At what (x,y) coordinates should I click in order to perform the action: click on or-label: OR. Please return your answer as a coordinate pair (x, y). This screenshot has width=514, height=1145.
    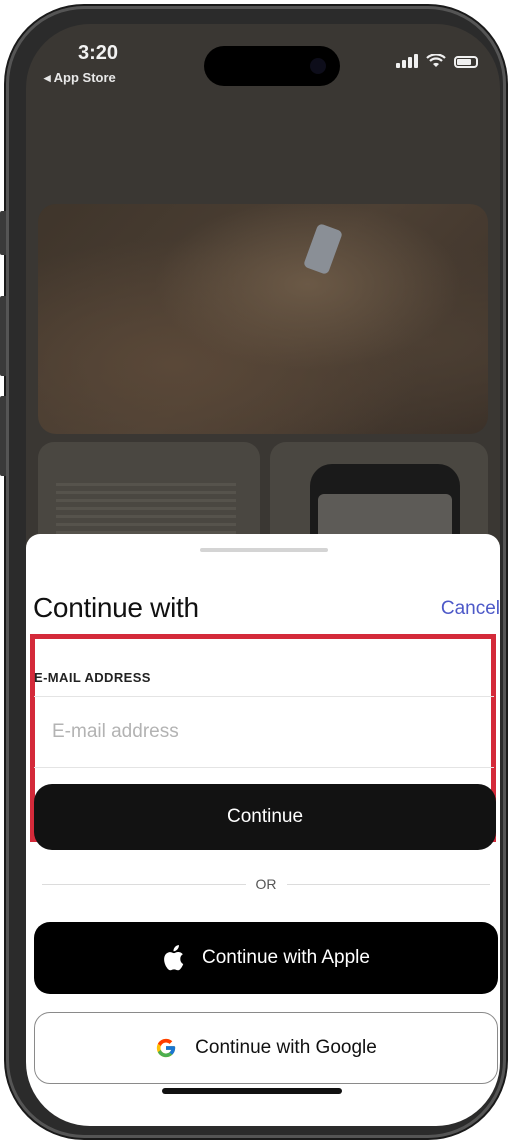
    Looking at the image, I should click on (266, 884).